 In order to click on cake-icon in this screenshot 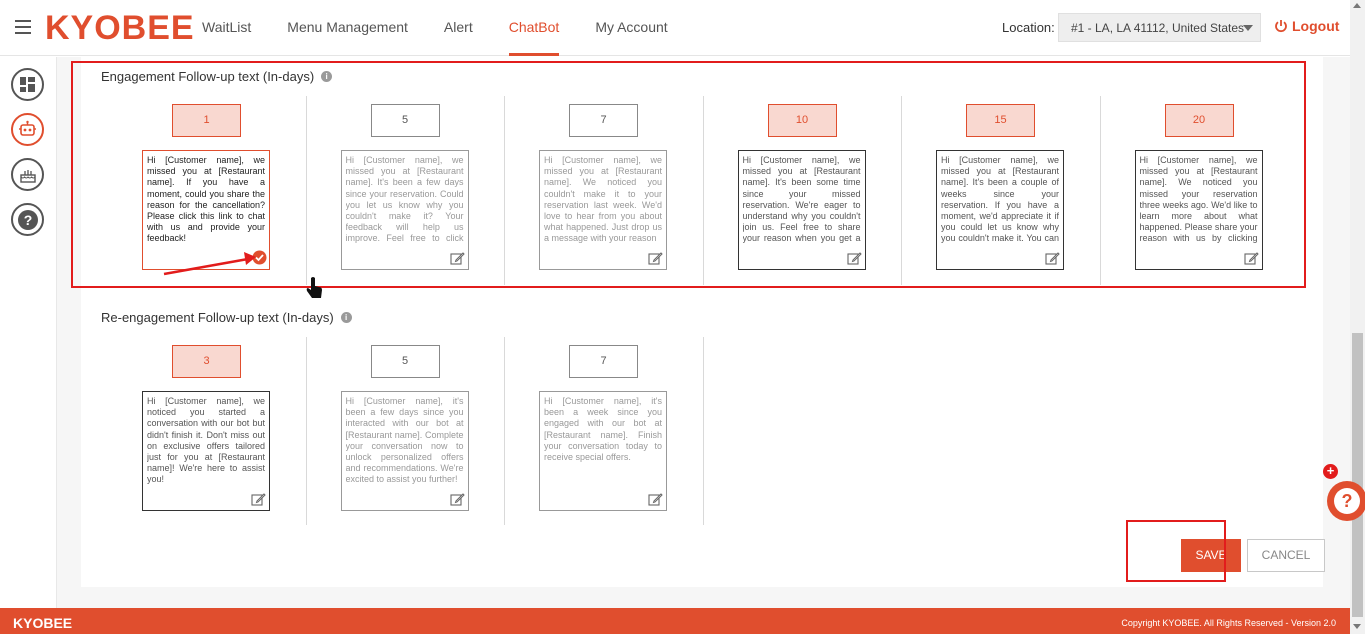, I will do `click(27, 174)`.